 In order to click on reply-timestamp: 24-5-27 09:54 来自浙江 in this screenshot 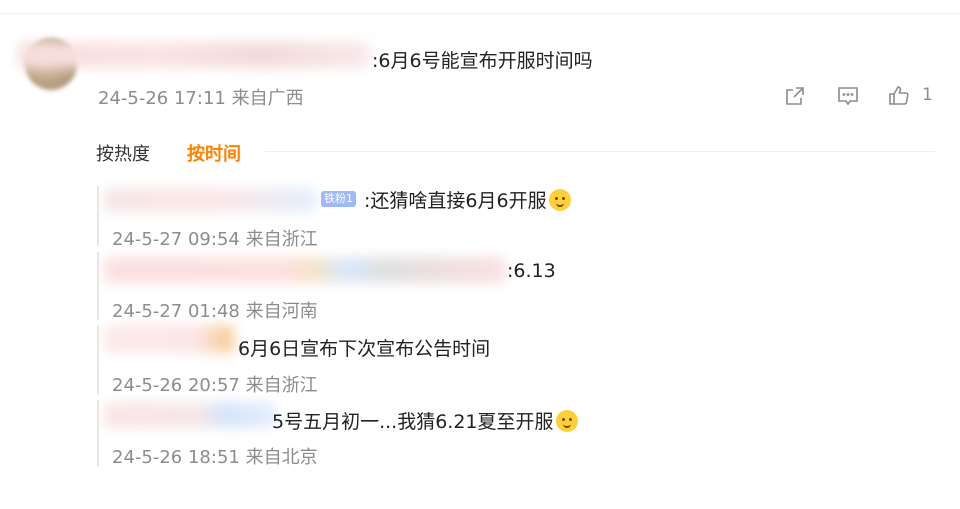, I will do `click(215, 239)`.